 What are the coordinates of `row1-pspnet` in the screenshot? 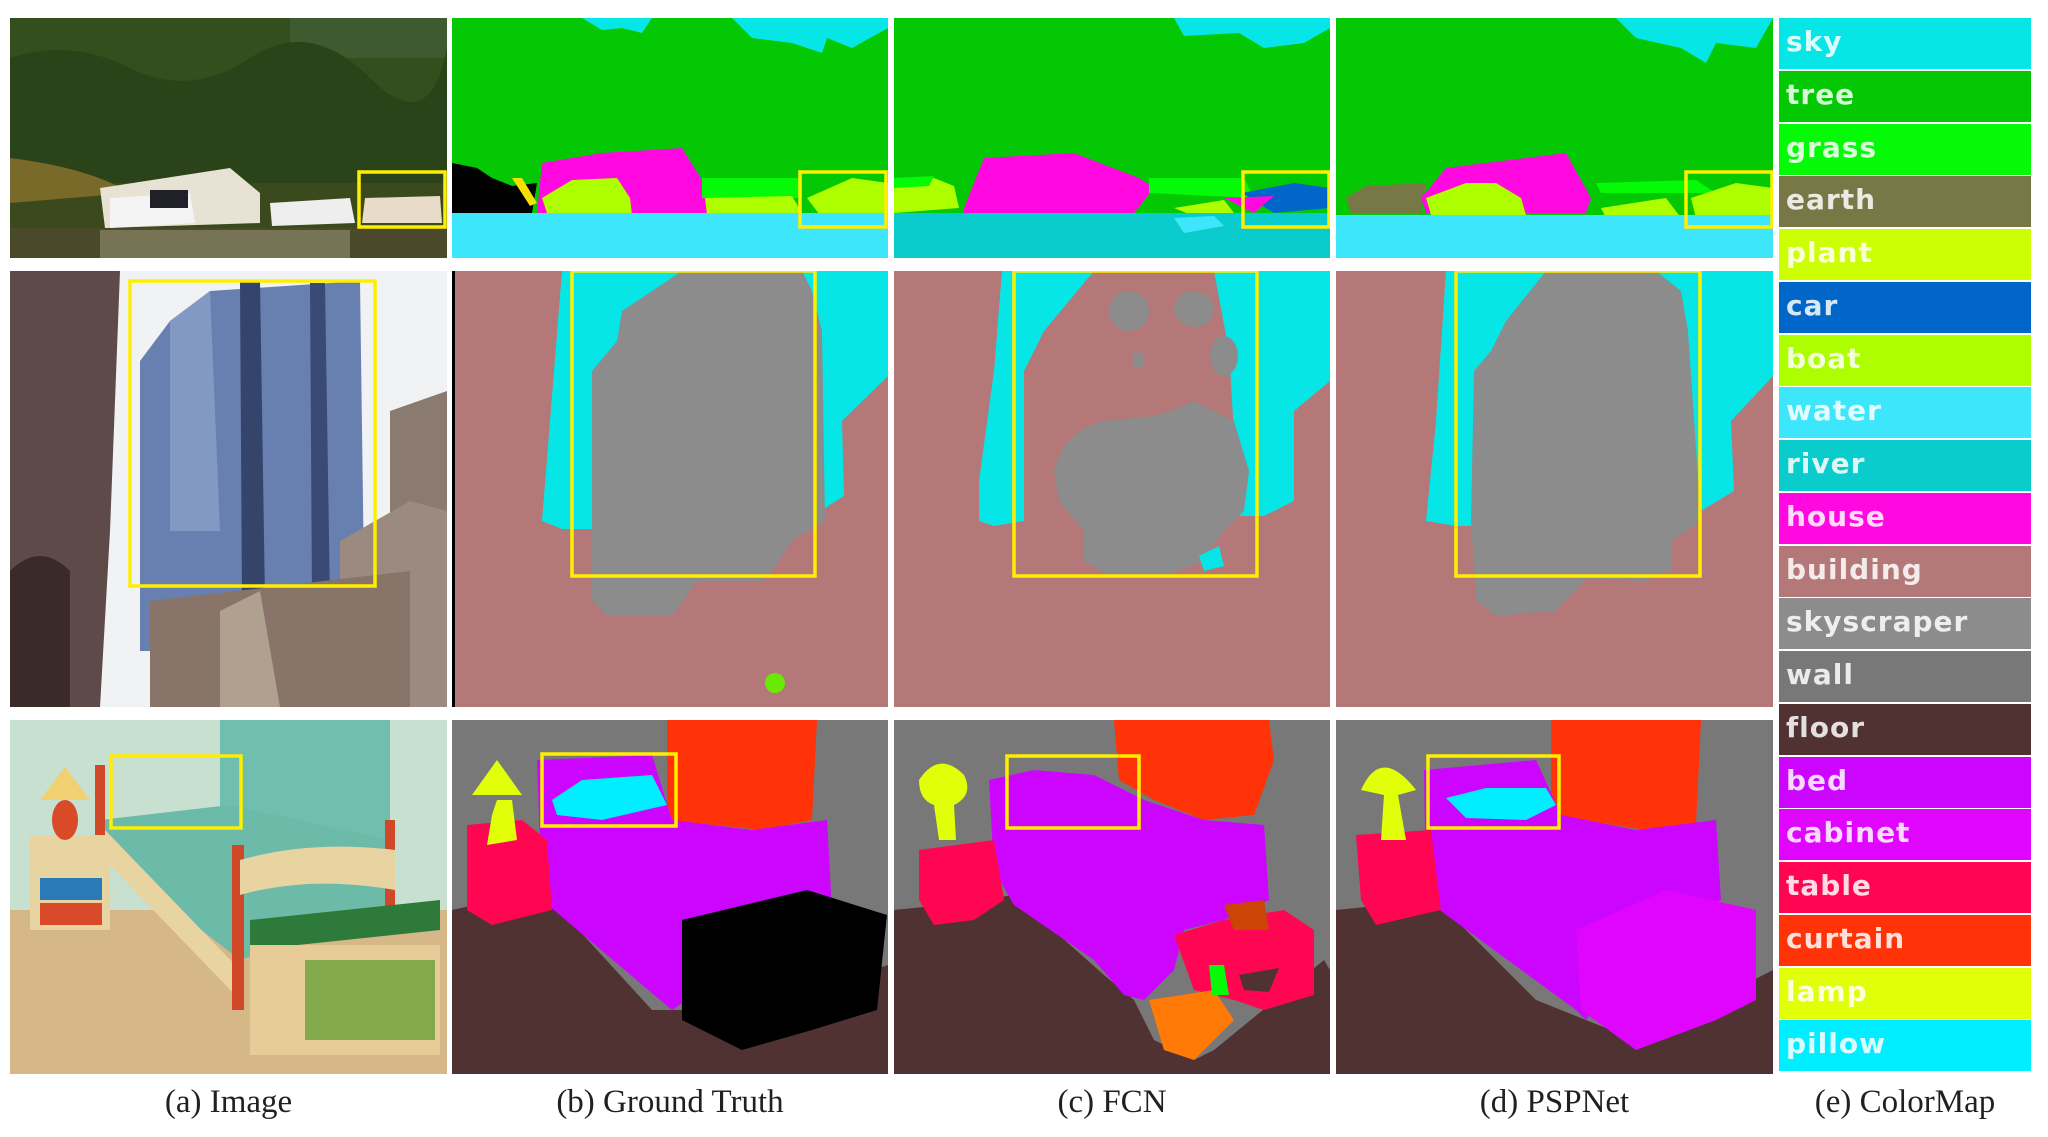 It's located at (1554, 138).